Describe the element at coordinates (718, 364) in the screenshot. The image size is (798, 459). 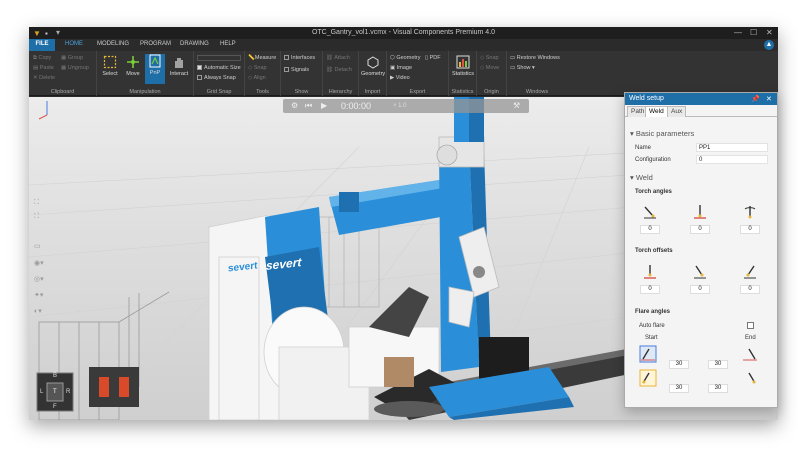
I see `flare-end-1-field: 30` at that location.